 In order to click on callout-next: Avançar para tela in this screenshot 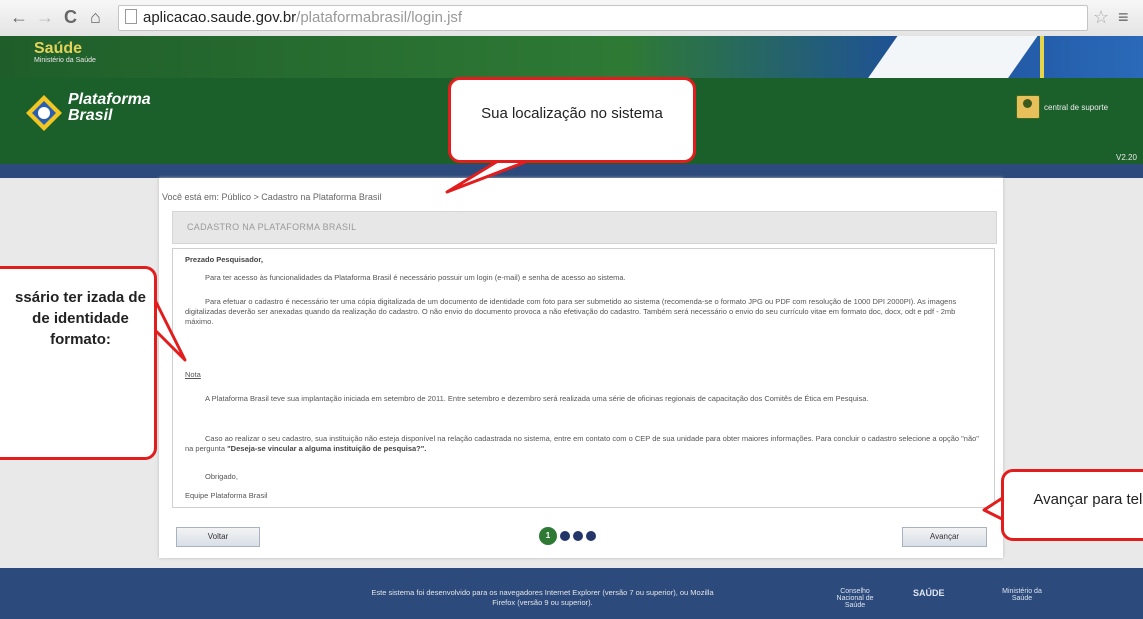, I will do `click(1072, 505)`.